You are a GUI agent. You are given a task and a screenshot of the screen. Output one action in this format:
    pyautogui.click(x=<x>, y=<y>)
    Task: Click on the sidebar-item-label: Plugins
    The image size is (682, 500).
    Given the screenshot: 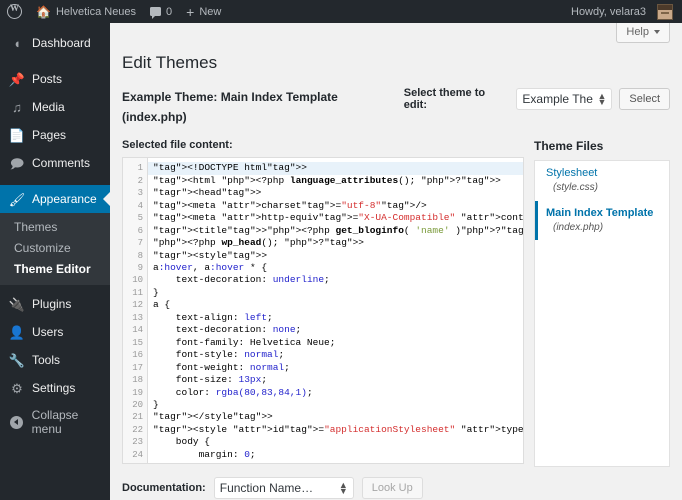 What is the action you would take?
    pyautogui.click(x=52, y=304)
    